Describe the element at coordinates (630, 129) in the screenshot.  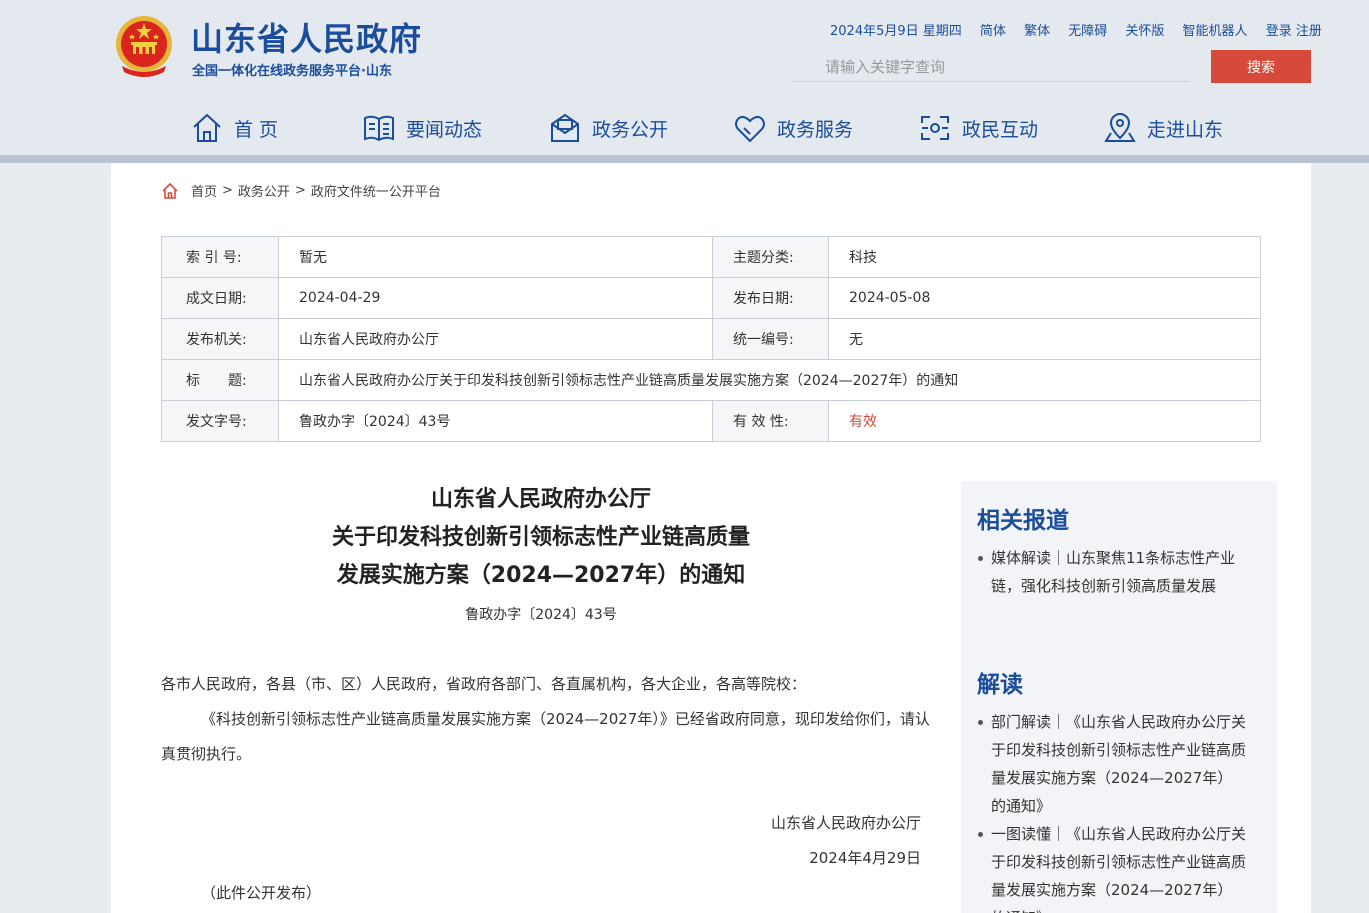
I see `nav-label: 政务公开` at that location.